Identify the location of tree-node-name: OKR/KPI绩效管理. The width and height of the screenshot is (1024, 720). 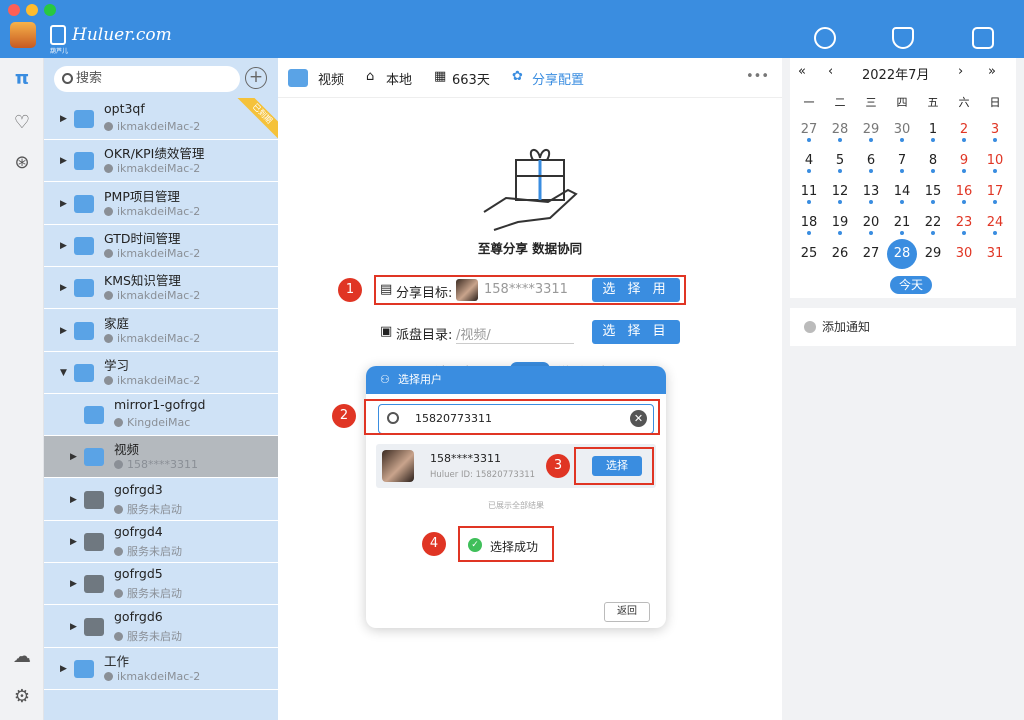
(154, 154).